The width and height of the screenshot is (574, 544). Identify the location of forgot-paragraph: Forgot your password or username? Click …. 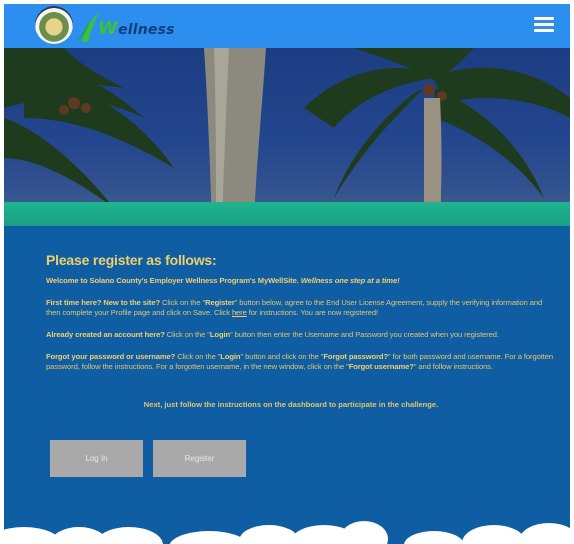
(301, 362).